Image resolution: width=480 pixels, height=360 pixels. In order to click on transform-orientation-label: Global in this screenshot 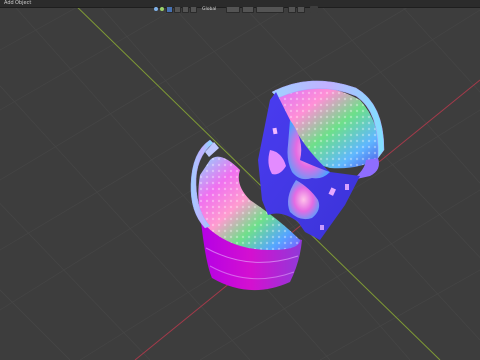, I will do `click(209, 9)`.